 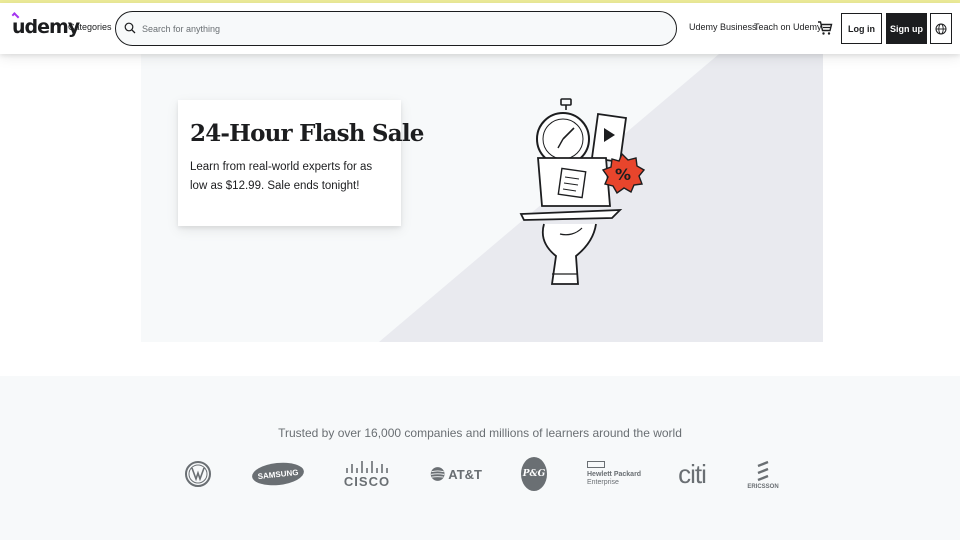 What do you see at coordinates (582, 191) in the screenshot?
I see `flash-sale-illustration: %` at bounding box center [582, 191].